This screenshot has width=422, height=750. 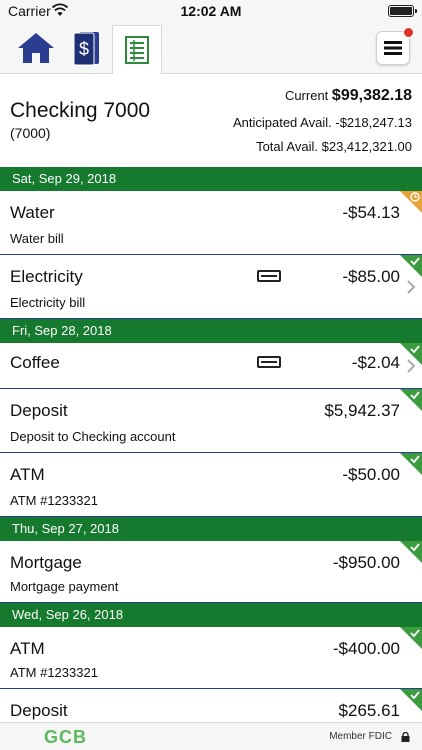 I want to click on menu-icon, so click(x=393, y=48).